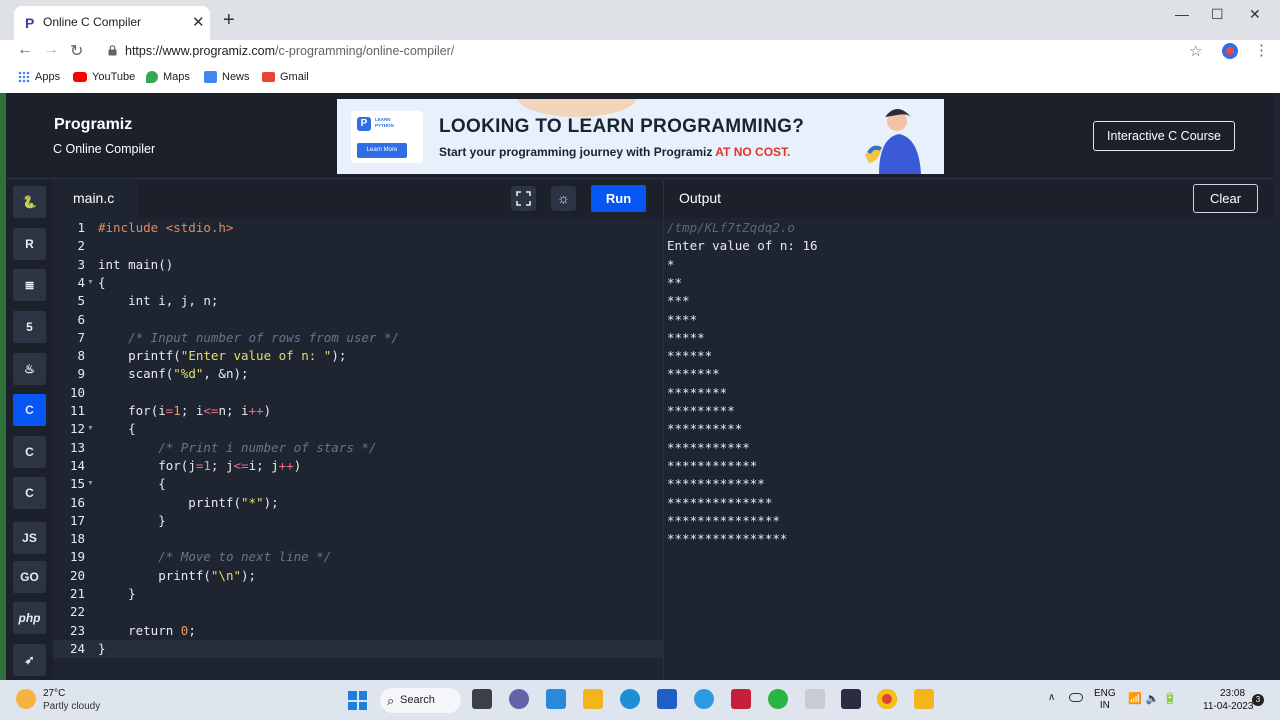 This screenshot has width=1280, height=720. Describe the element at coordinates (563, 198) in the screenshot. I see `theme-toggle-button: ☼` at that location.